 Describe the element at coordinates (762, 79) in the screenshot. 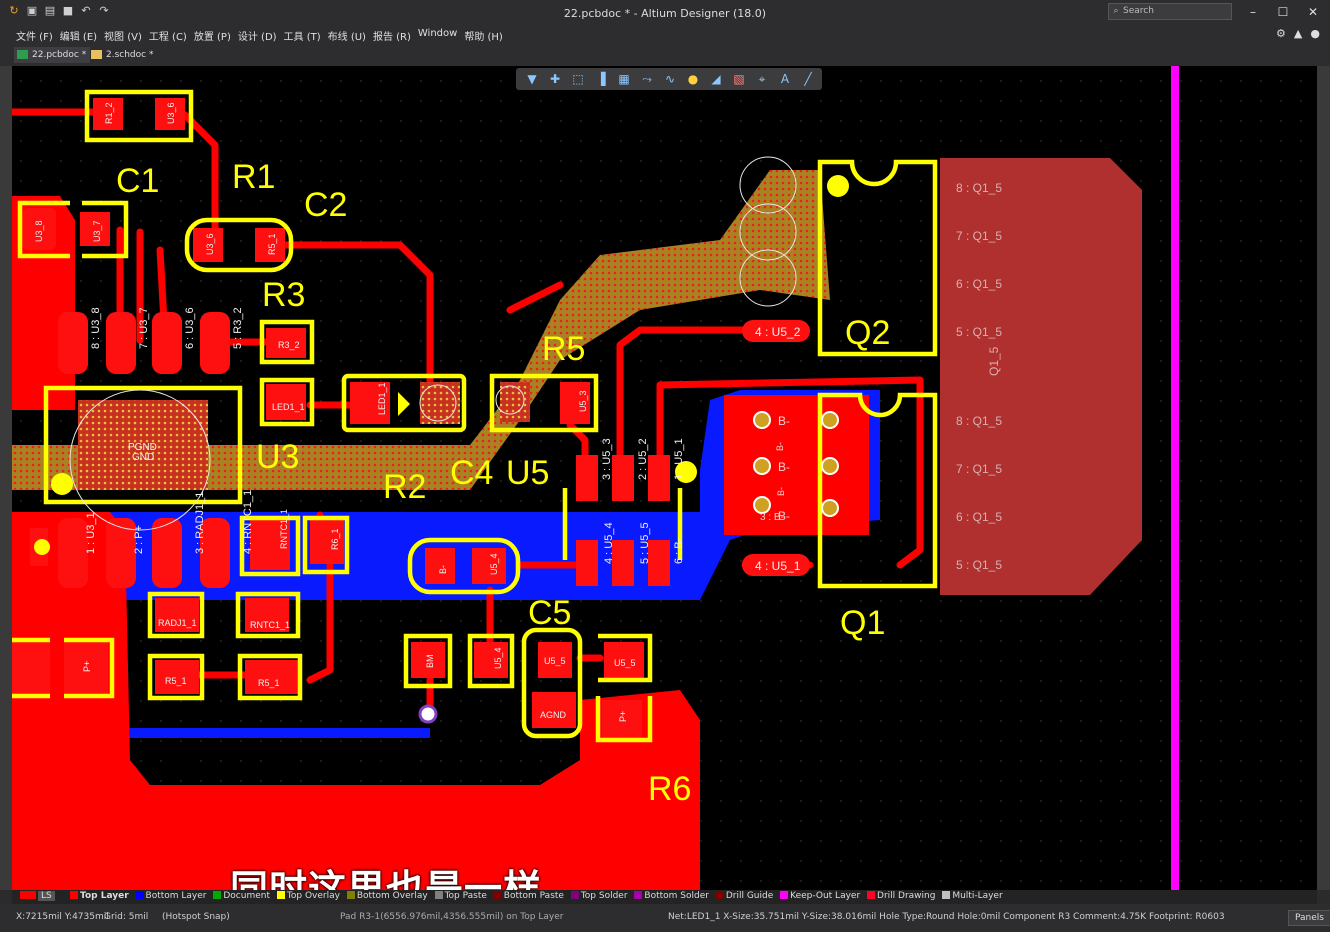

I see `component-icon: ⌖` at that location.